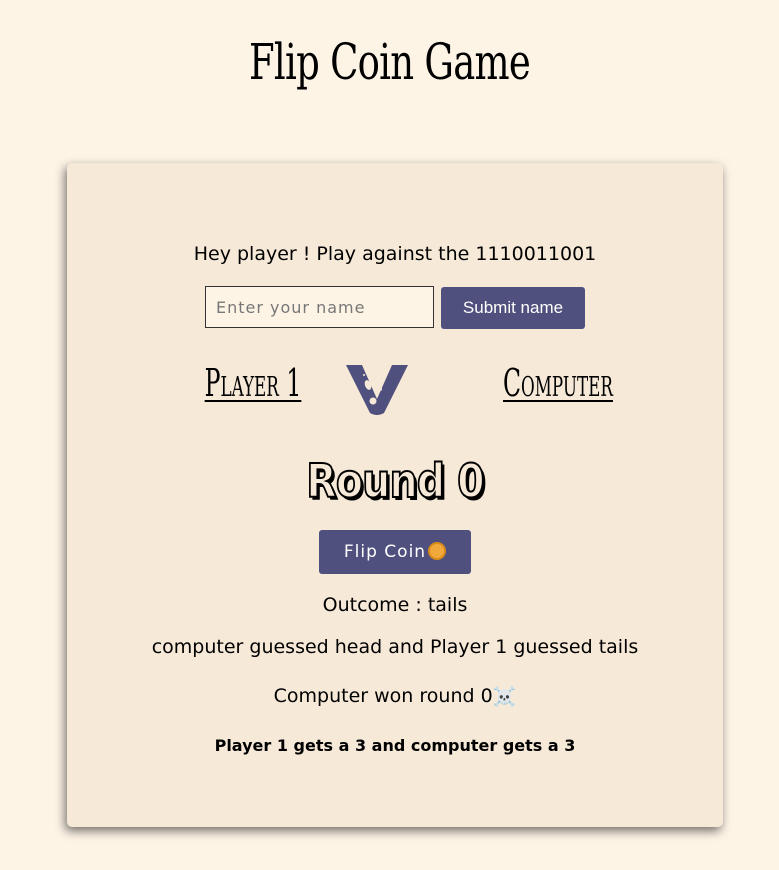 The width and height of the screenshot is (779, 870). I want to click on name-input, so click(319, 307).